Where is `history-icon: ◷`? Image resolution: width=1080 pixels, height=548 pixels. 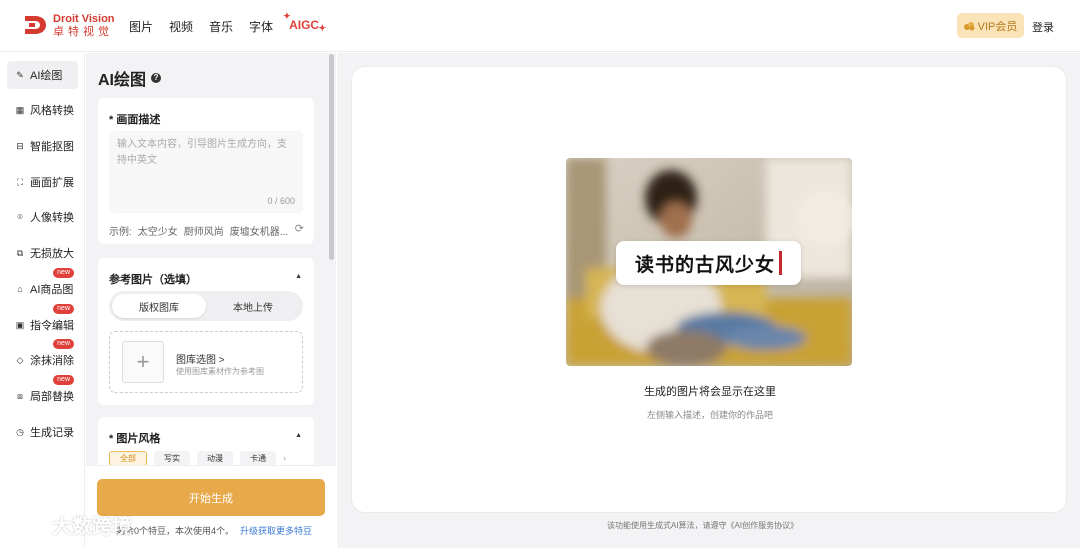
history-icon: ◷ is located at coordinates (20, 432).